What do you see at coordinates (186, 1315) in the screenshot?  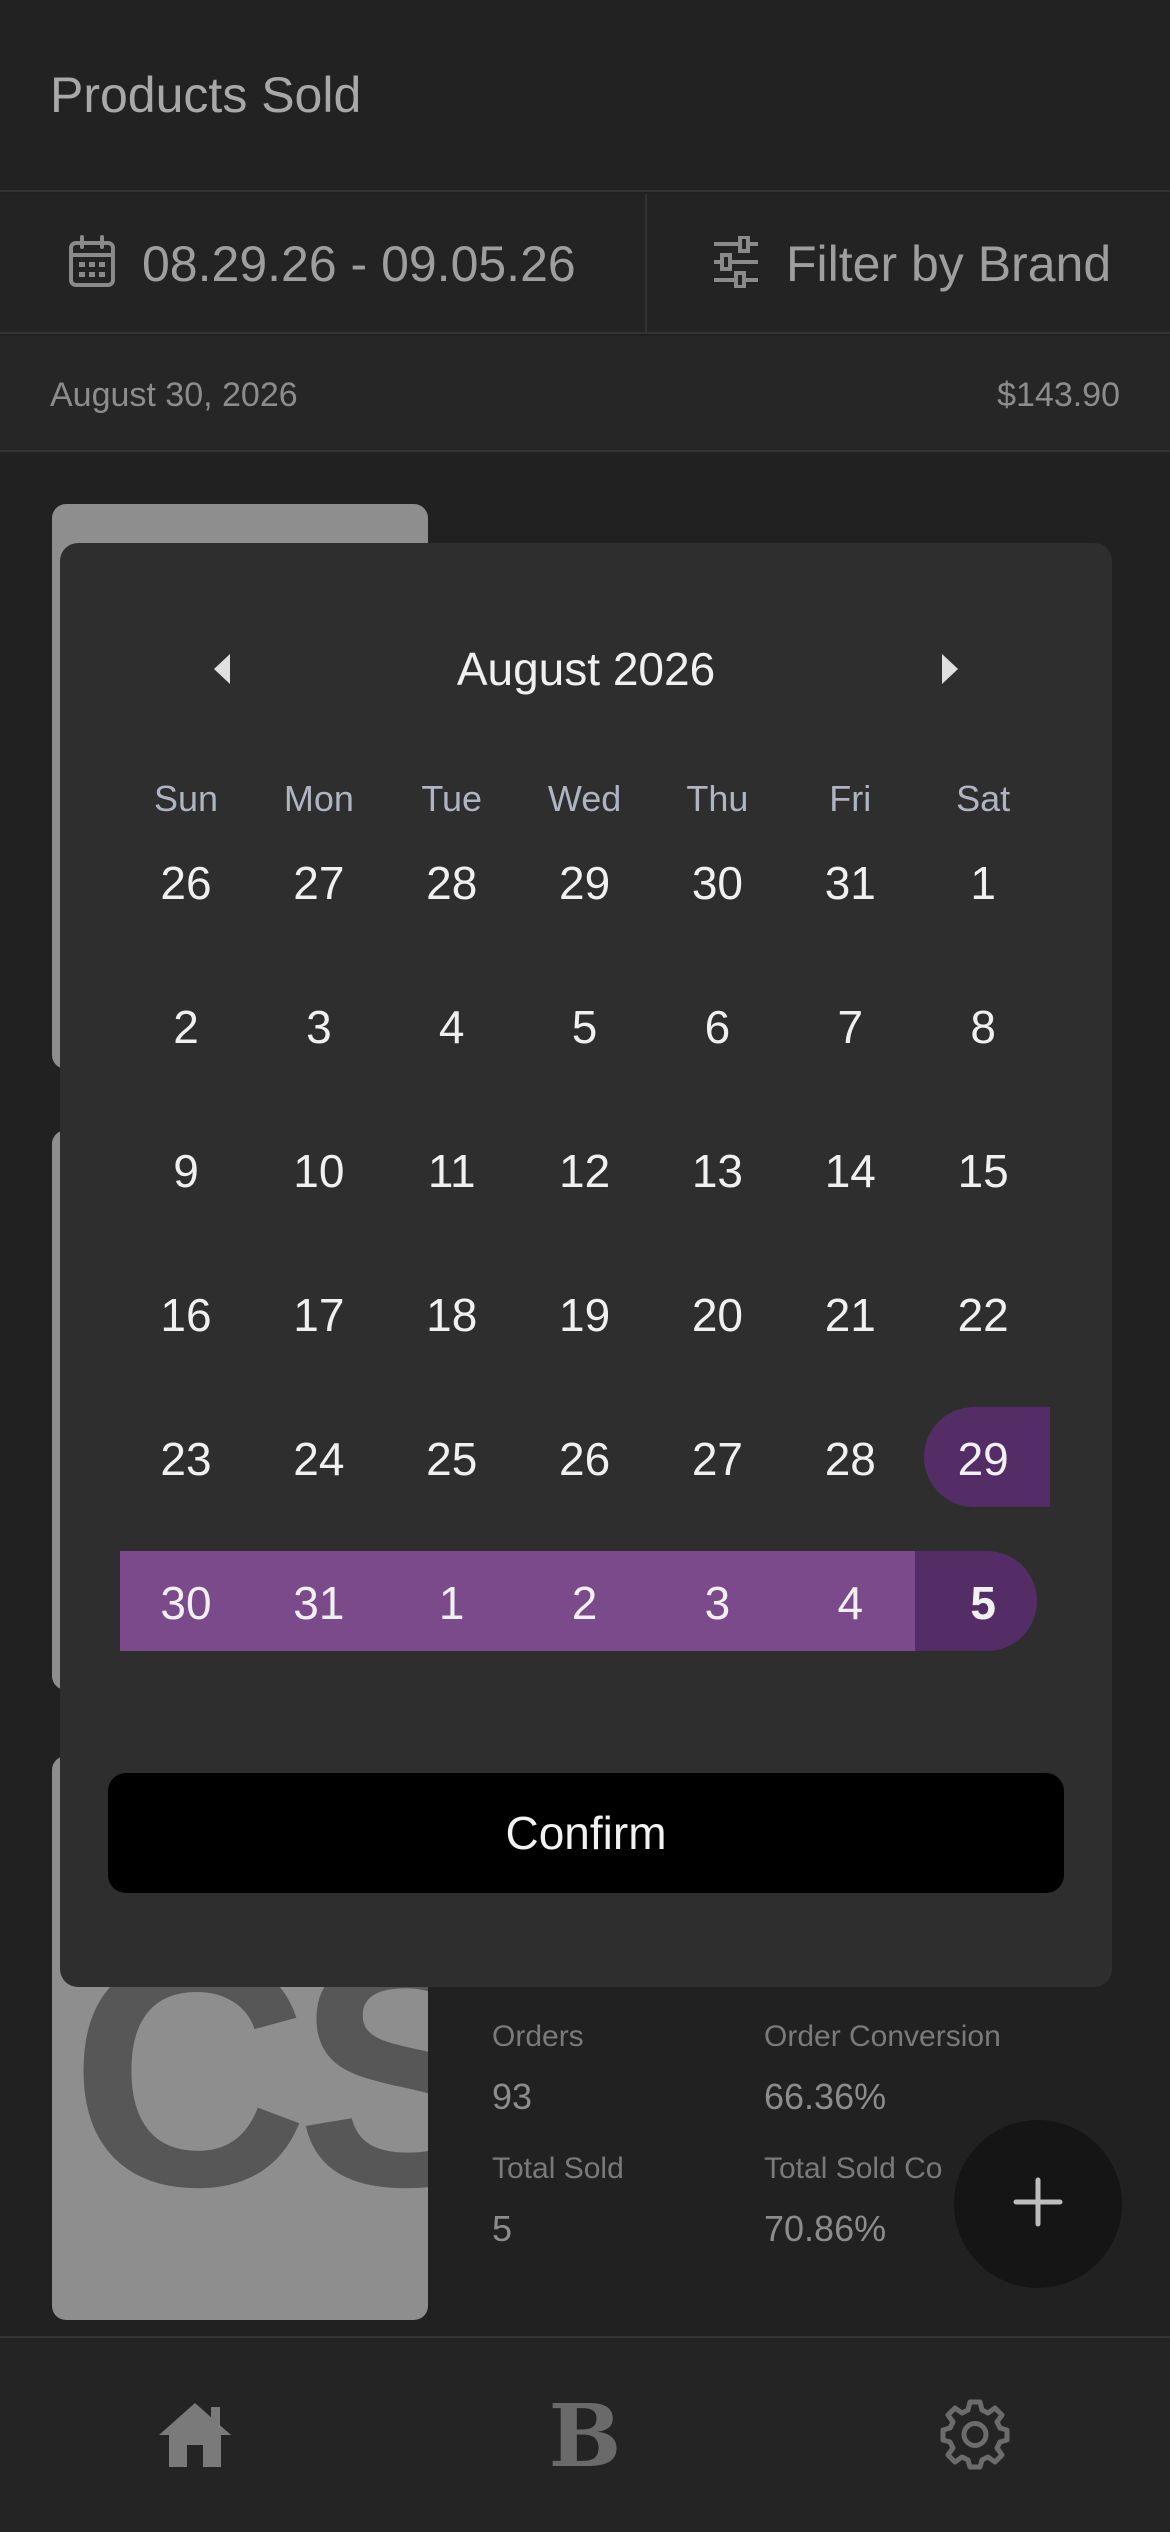 I see `calendar-day: 16` at bounding box center [186, 1315].